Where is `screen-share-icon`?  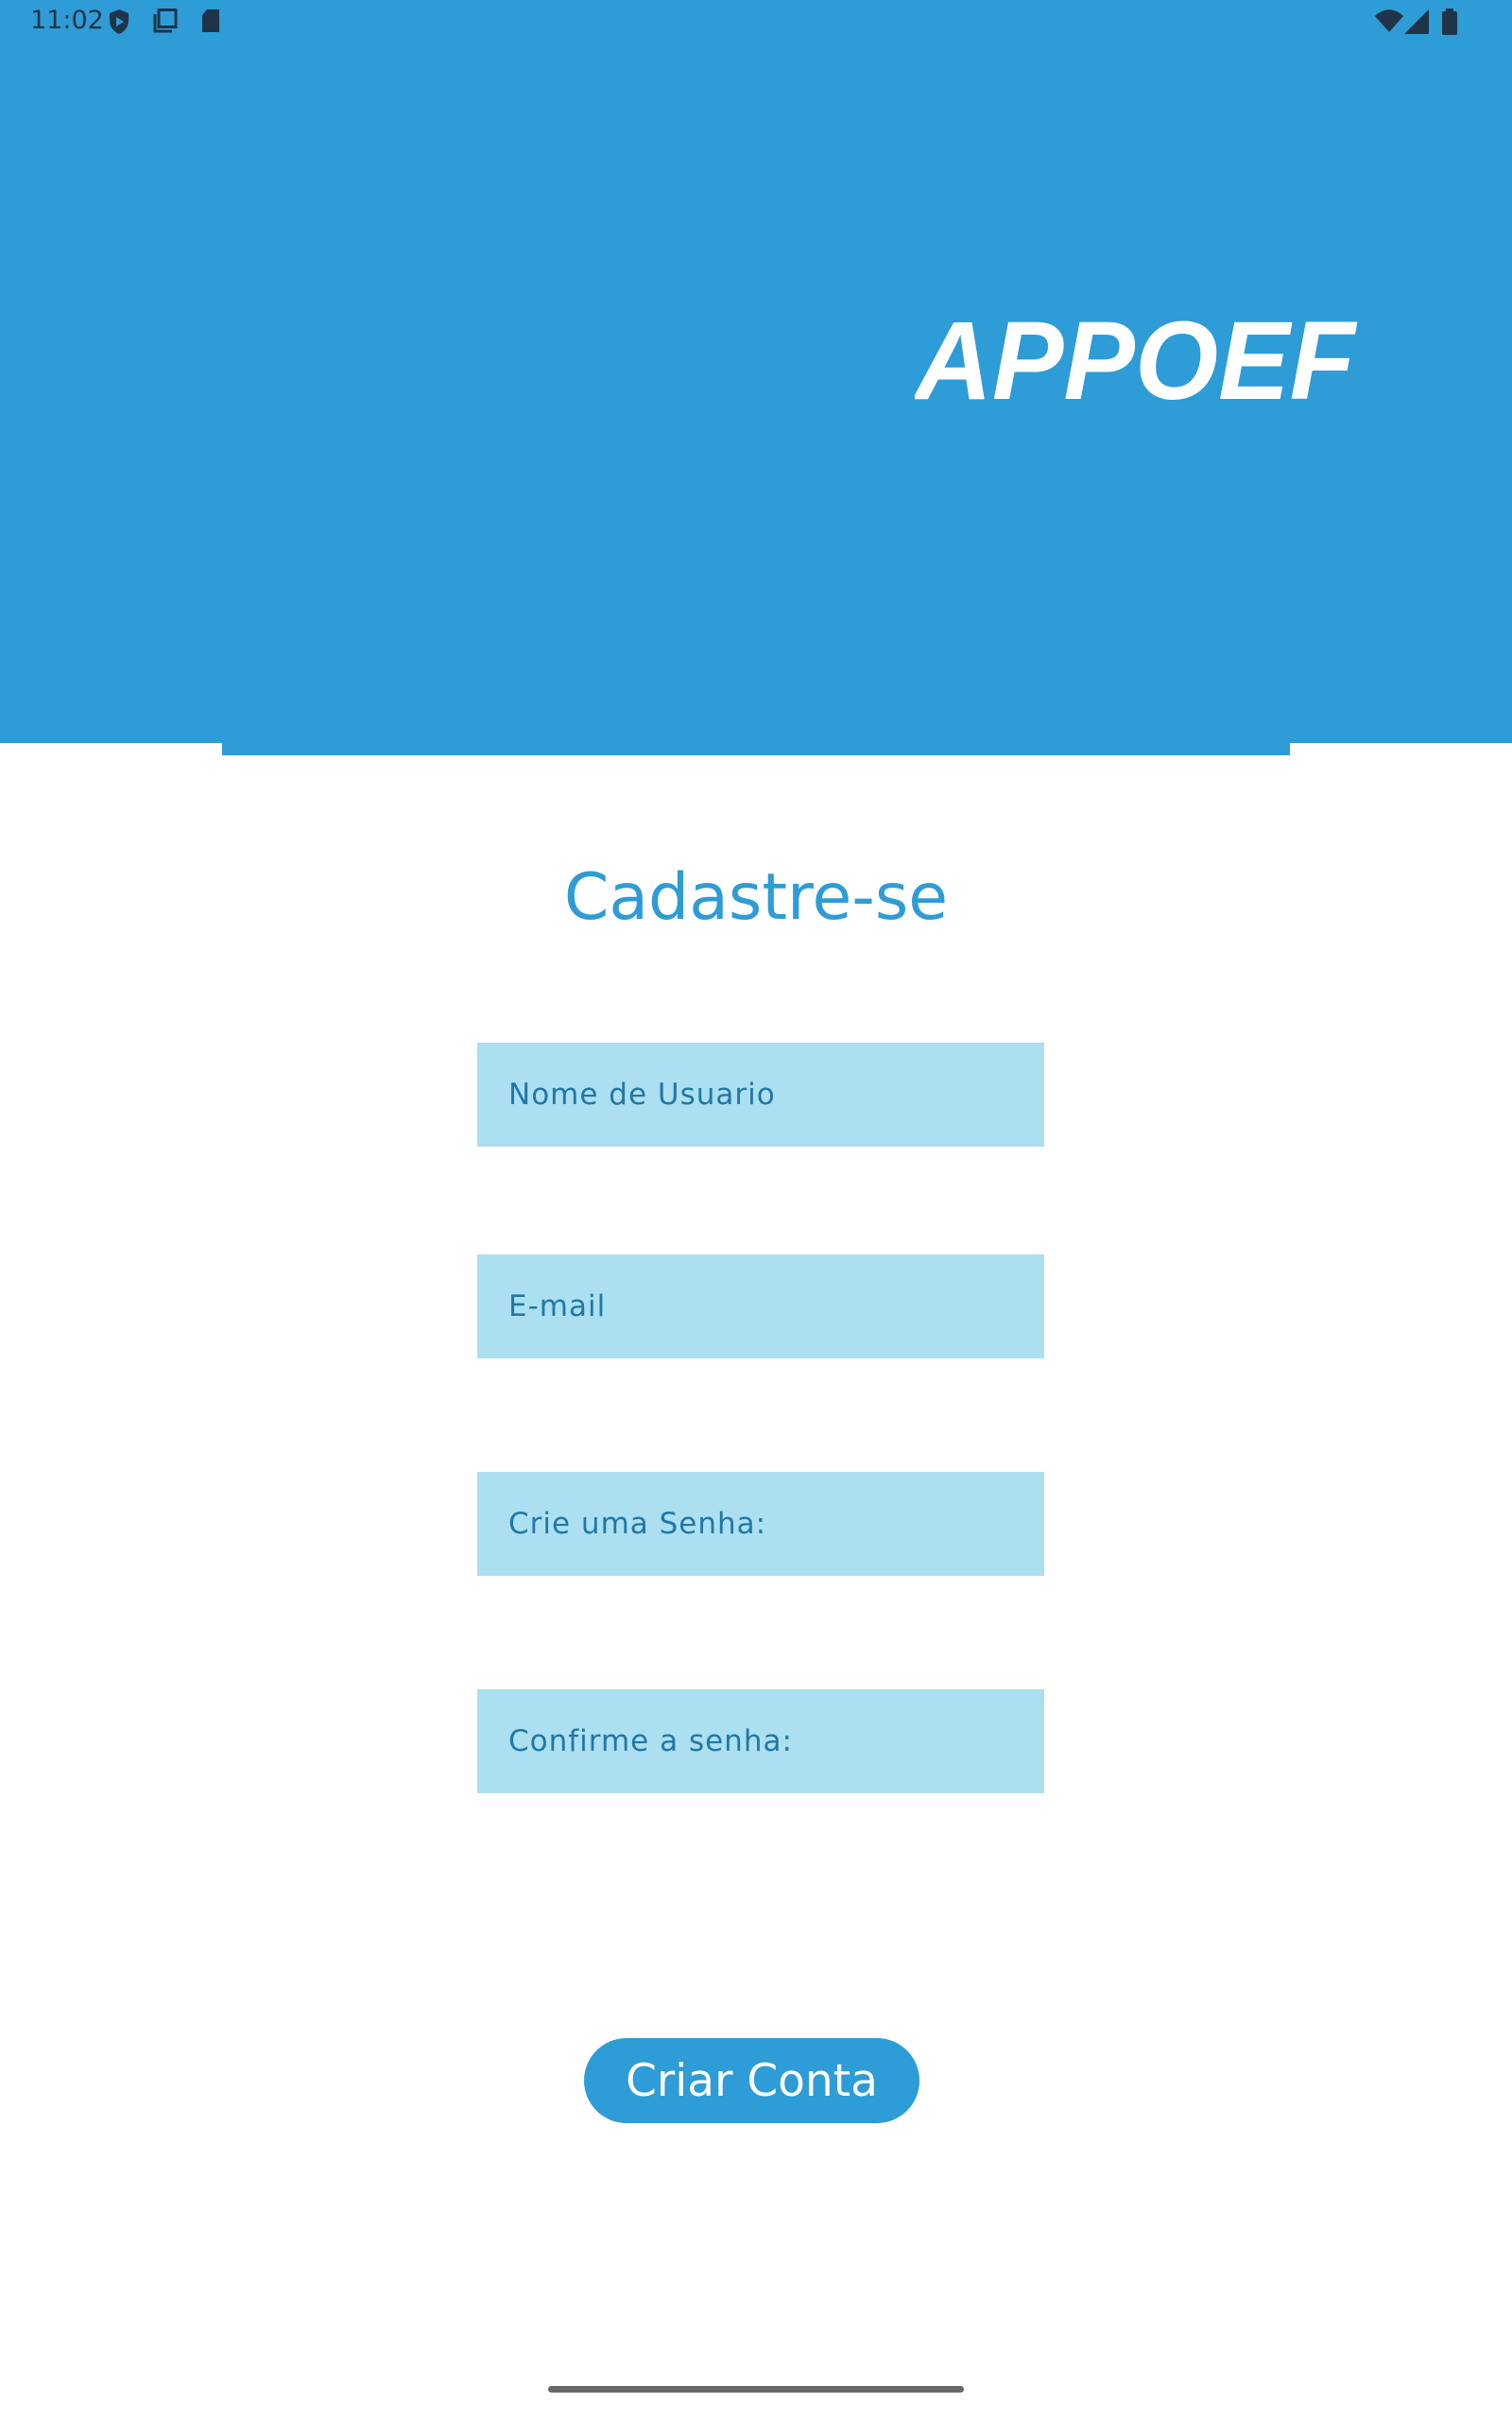
screen-share-icon is located at coordinates (165, 21).